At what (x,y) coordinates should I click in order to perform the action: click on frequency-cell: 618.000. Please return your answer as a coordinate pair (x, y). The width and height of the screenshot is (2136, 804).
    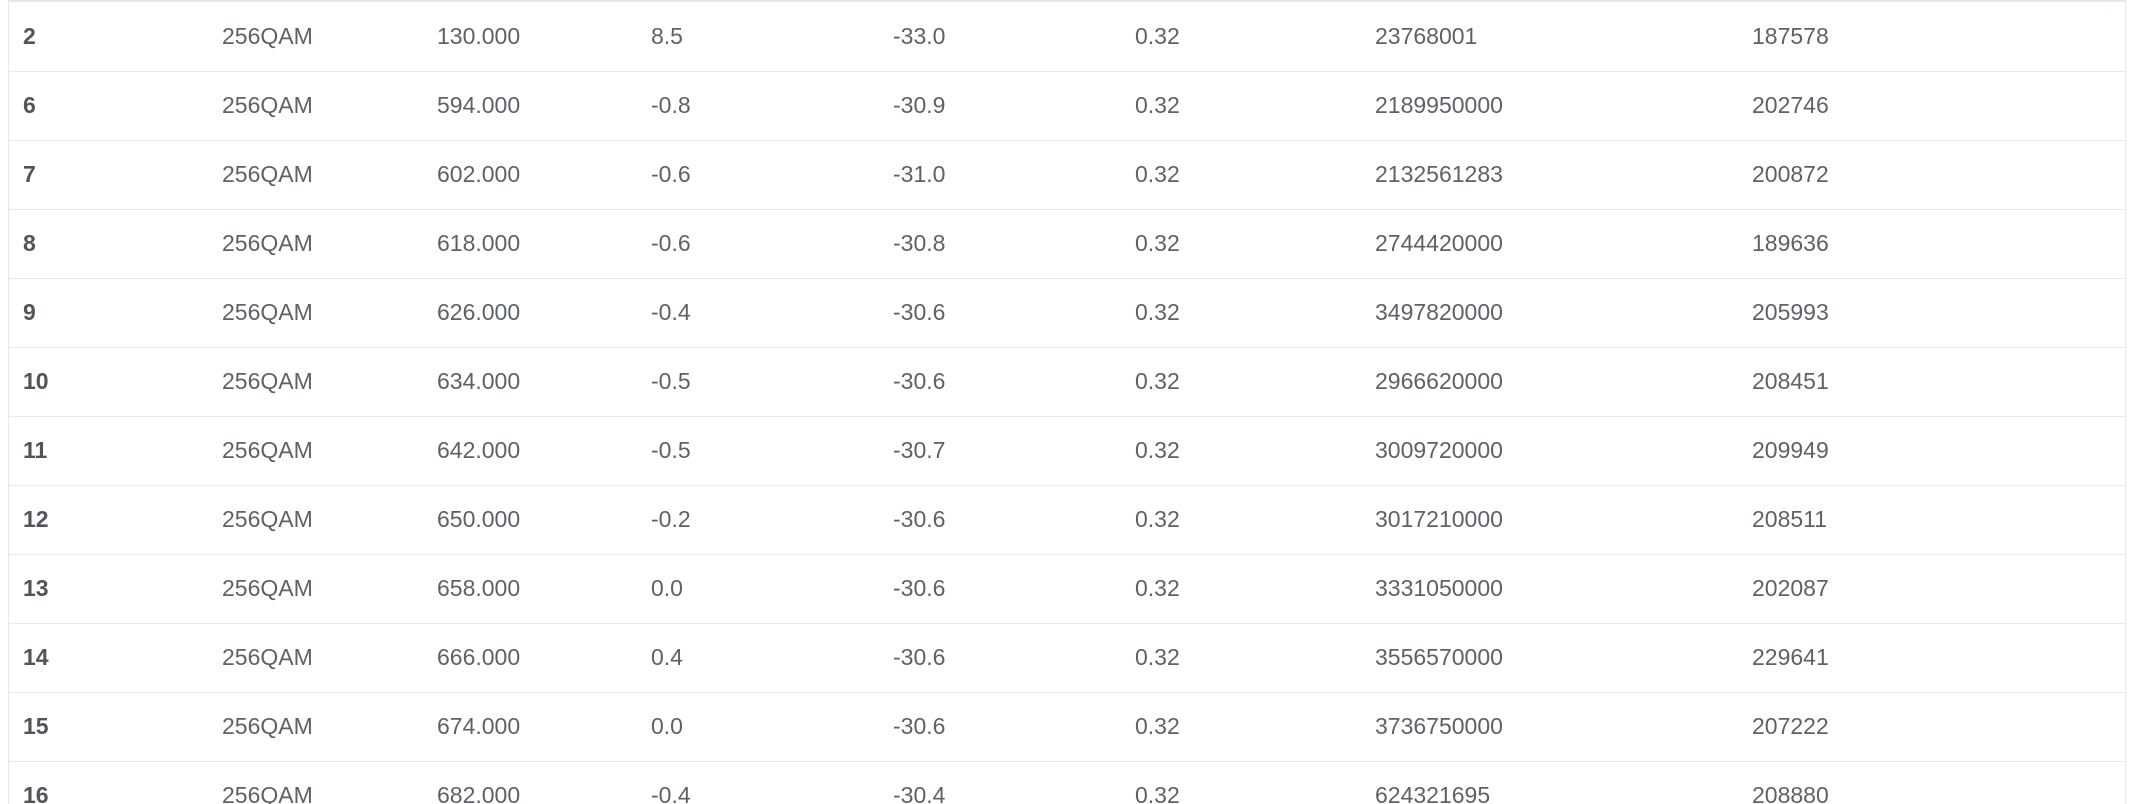
    Looking at the image, I should click on (479, 243).